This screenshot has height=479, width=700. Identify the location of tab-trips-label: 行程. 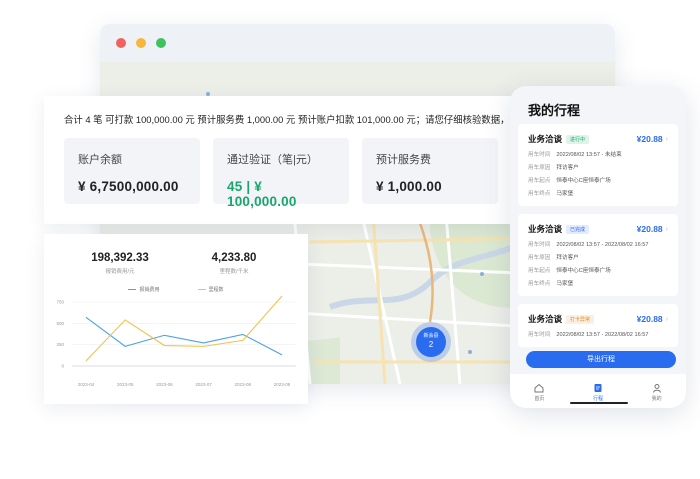
(597, 398).